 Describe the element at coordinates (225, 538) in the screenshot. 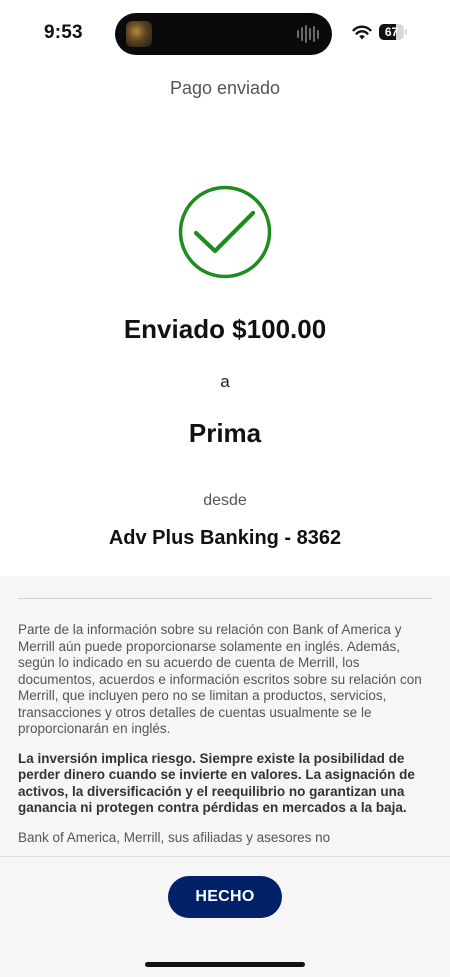

I see `source-account: Adv Plus Banking - 8362` at that location.